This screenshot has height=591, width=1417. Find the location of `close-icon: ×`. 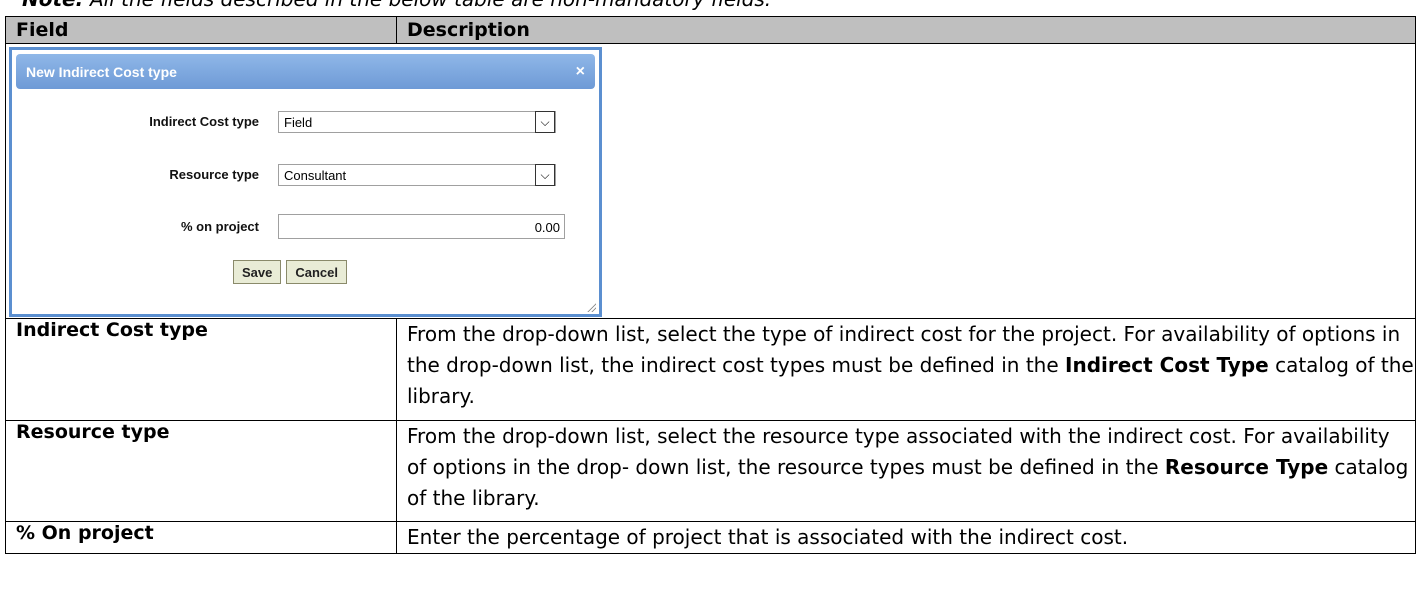

close-icon: × is located at coordinates (580, 72).